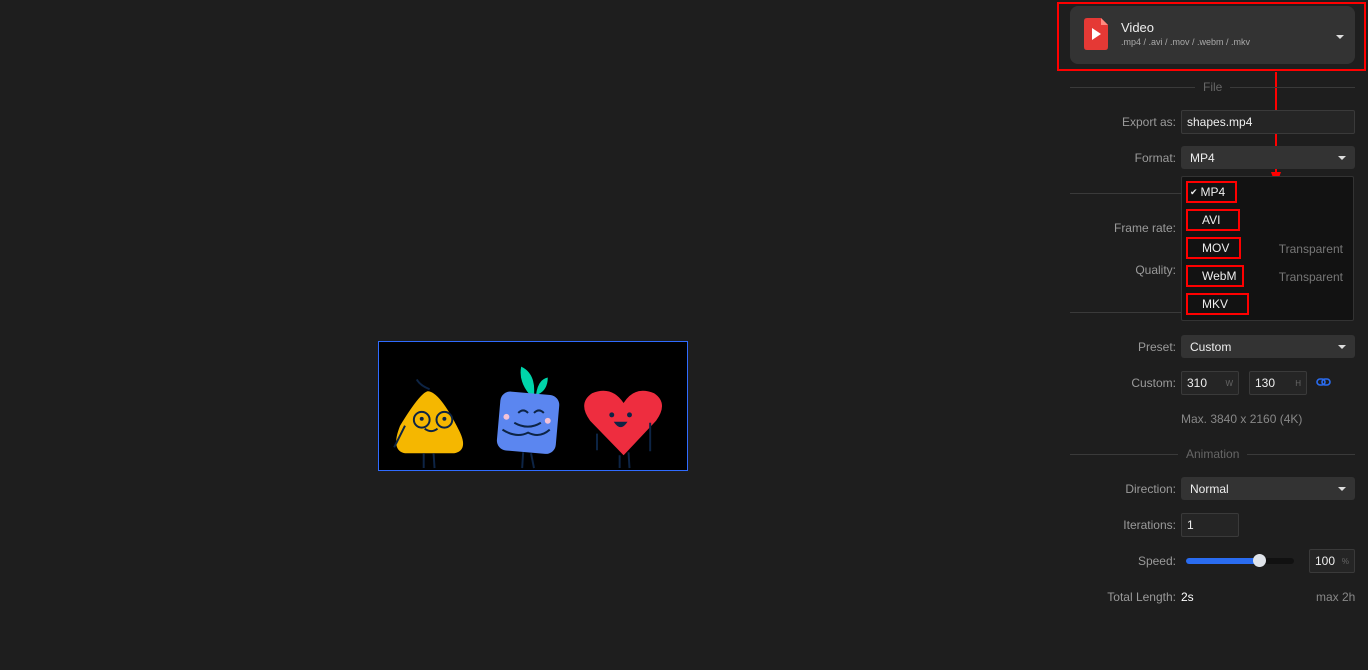 The width and height of the screenshot is (1368, 670). What do you see at coordinates (1268, 346) in the screenshot?
I see `preset-select: Custom` at bounding box center [1268, 346].